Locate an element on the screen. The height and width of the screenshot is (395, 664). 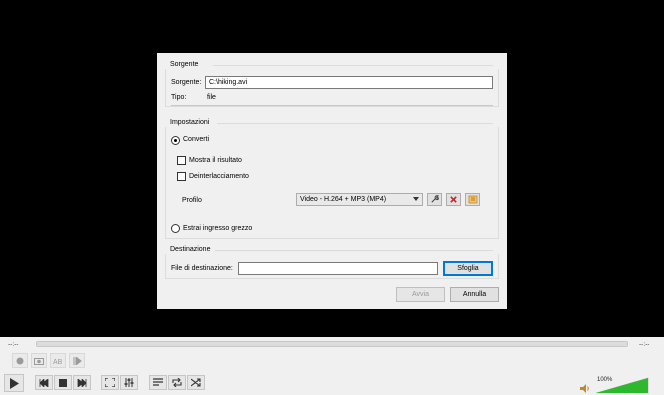
loop-ab-icon: AB is located at coordinates (58, 362).